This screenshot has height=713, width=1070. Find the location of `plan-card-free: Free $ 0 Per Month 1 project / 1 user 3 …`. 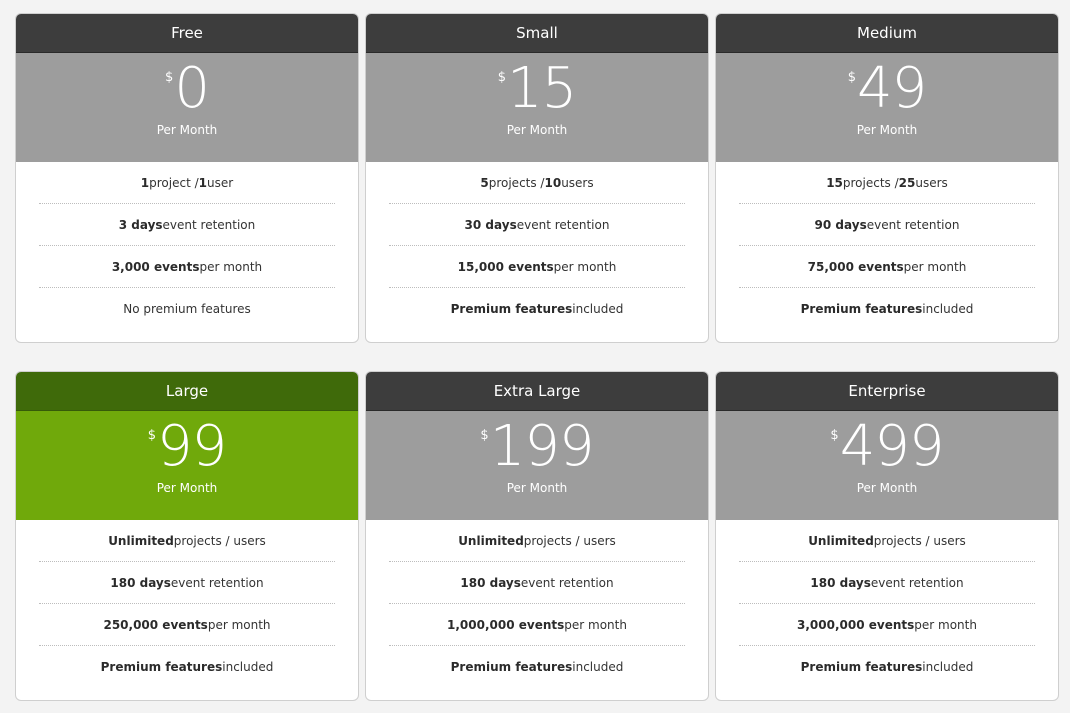

plan-card-free: Free $ 0 Per Month 1 project / 1 user 3 … is located at coordinates (187, 178).